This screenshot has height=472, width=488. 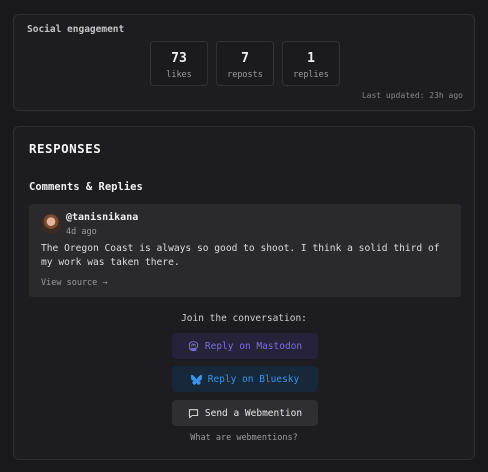 I want to click on reply-bluesky-button: Reply on Bluesky, so click(x=245, y=379).